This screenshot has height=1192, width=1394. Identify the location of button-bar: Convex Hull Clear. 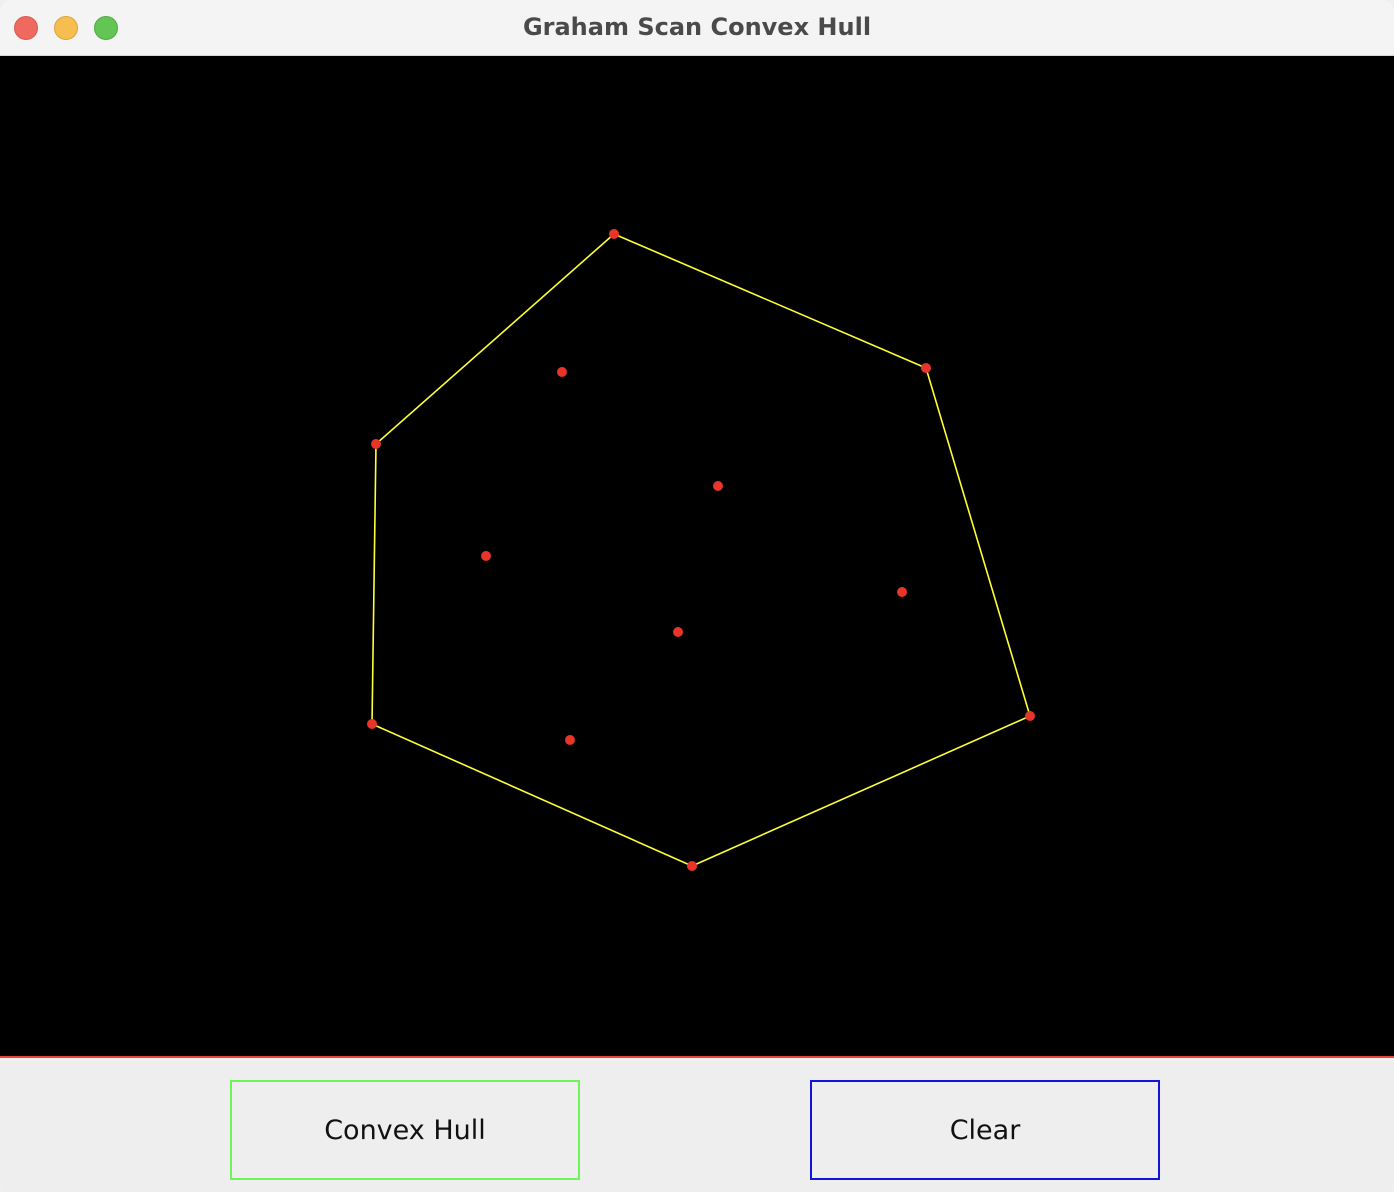
(697, 1125).